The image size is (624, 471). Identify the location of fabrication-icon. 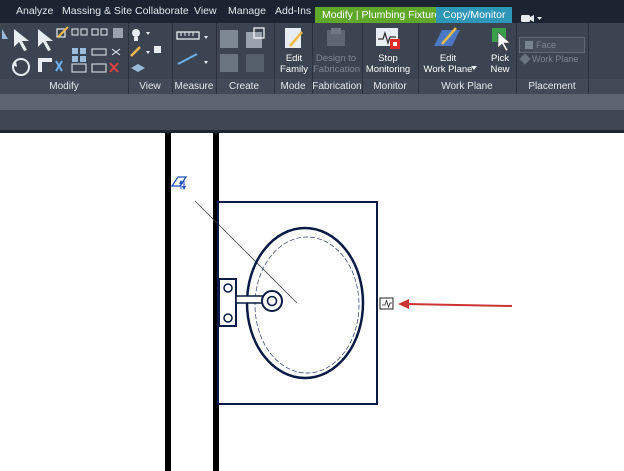
(336, 37).